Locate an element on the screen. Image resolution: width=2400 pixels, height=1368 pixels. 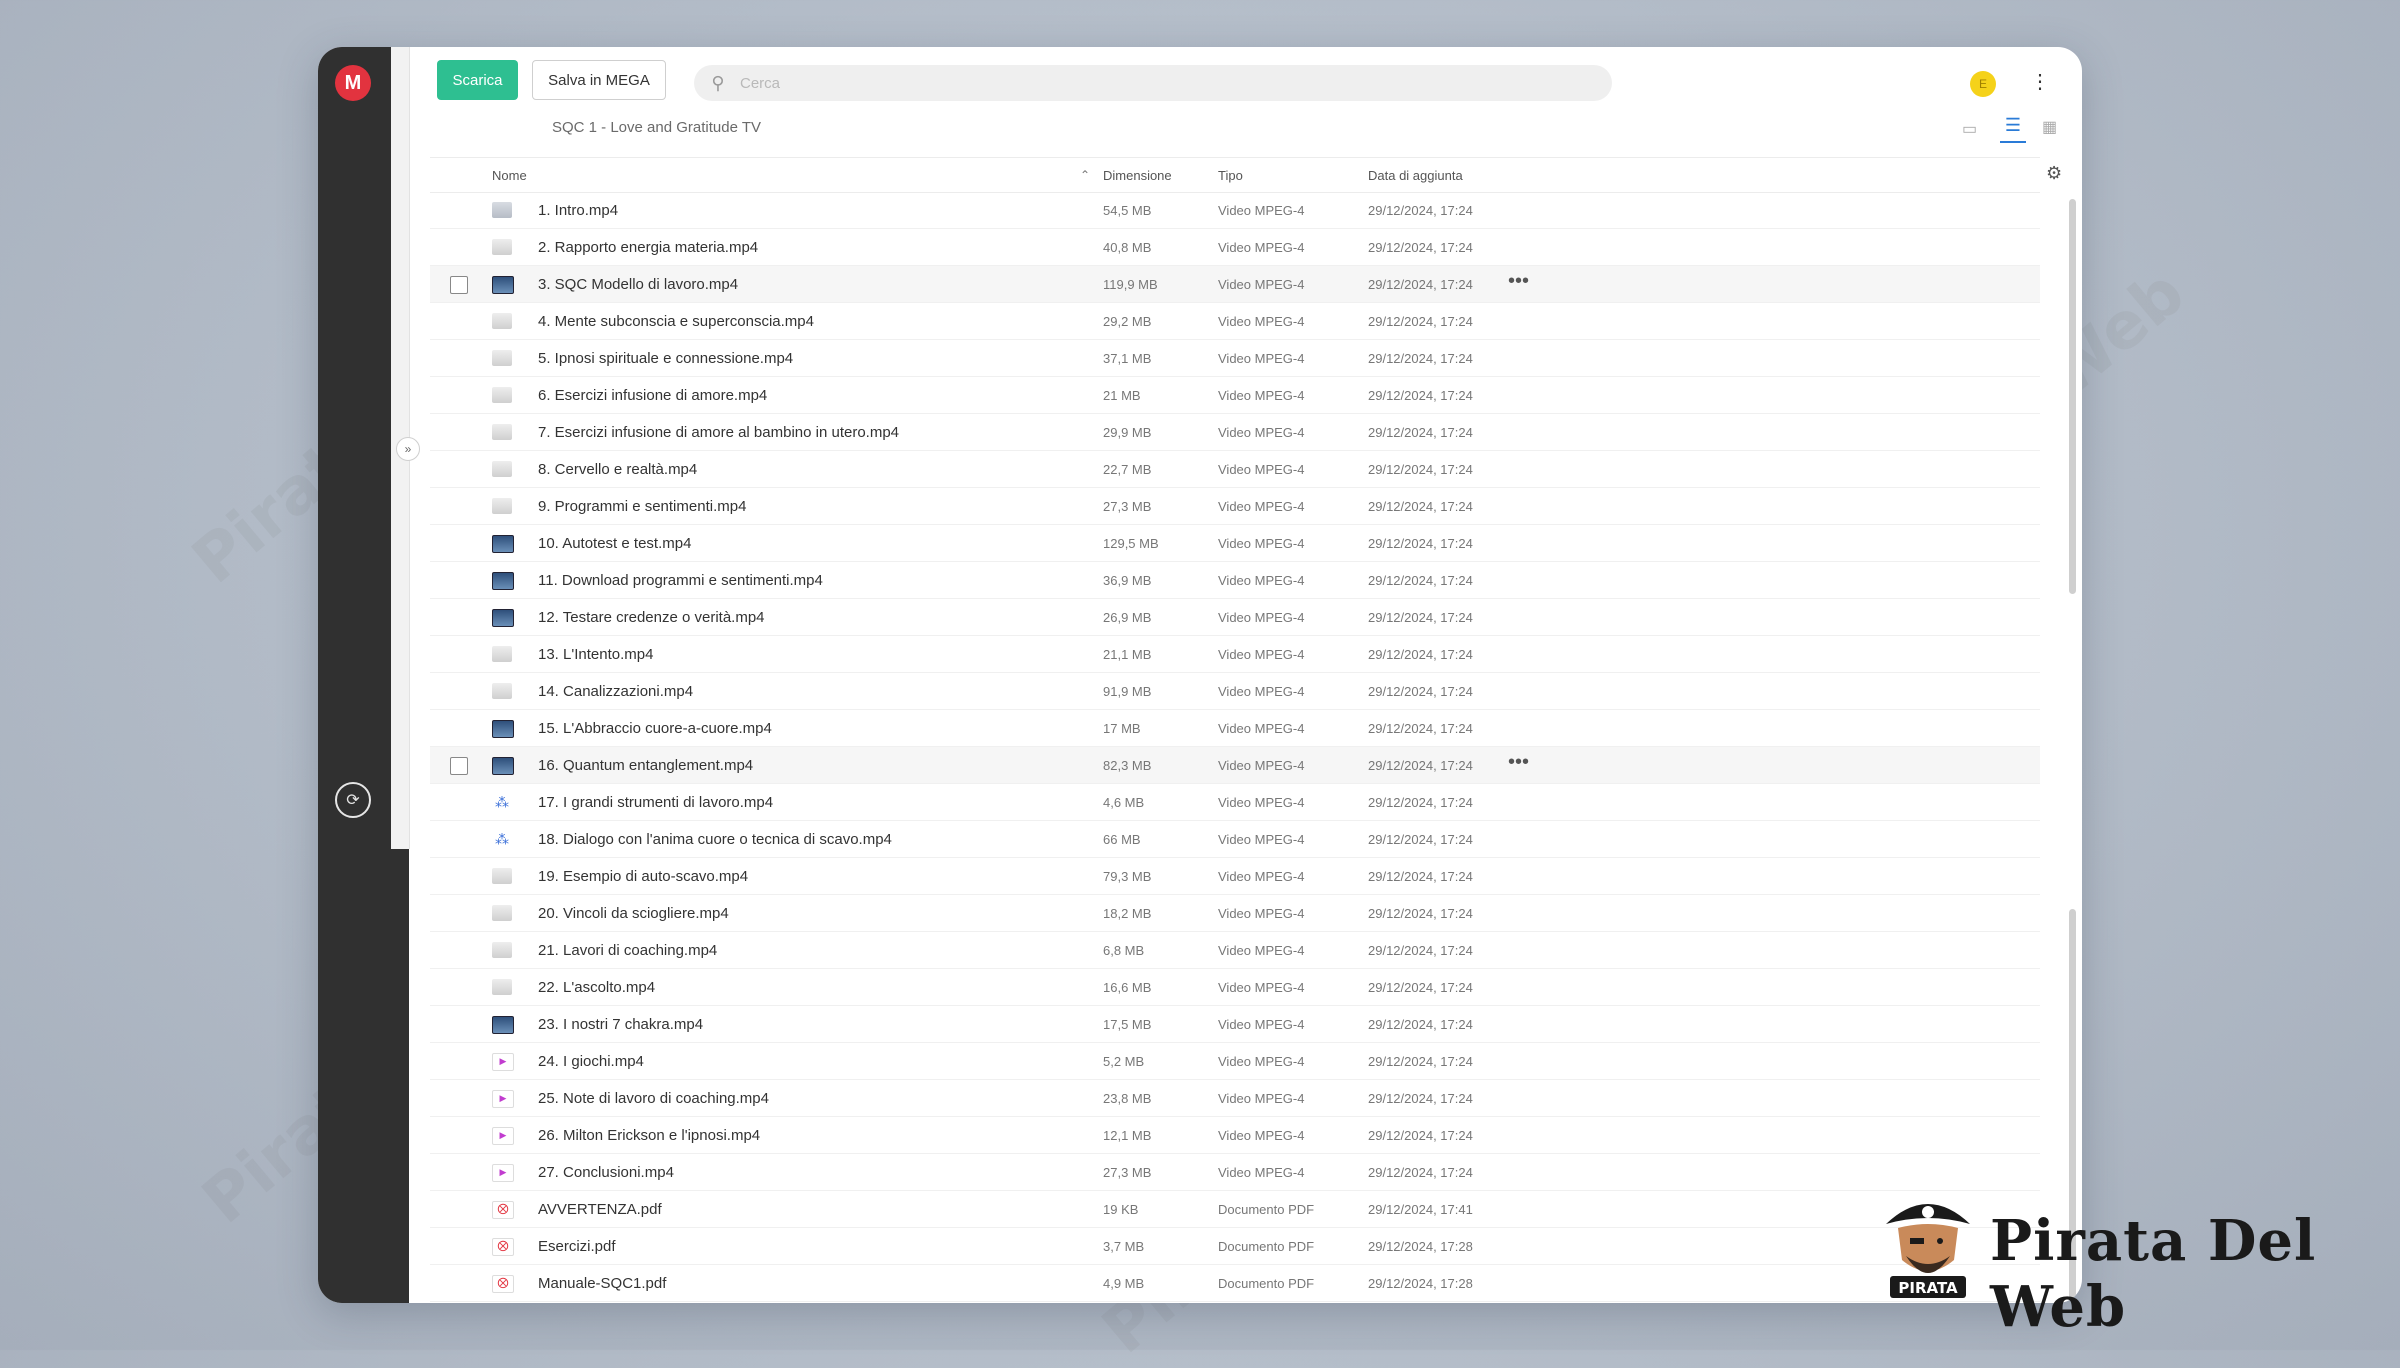
column-date: Data di aggiunta is located at coordinates (1415, 175).